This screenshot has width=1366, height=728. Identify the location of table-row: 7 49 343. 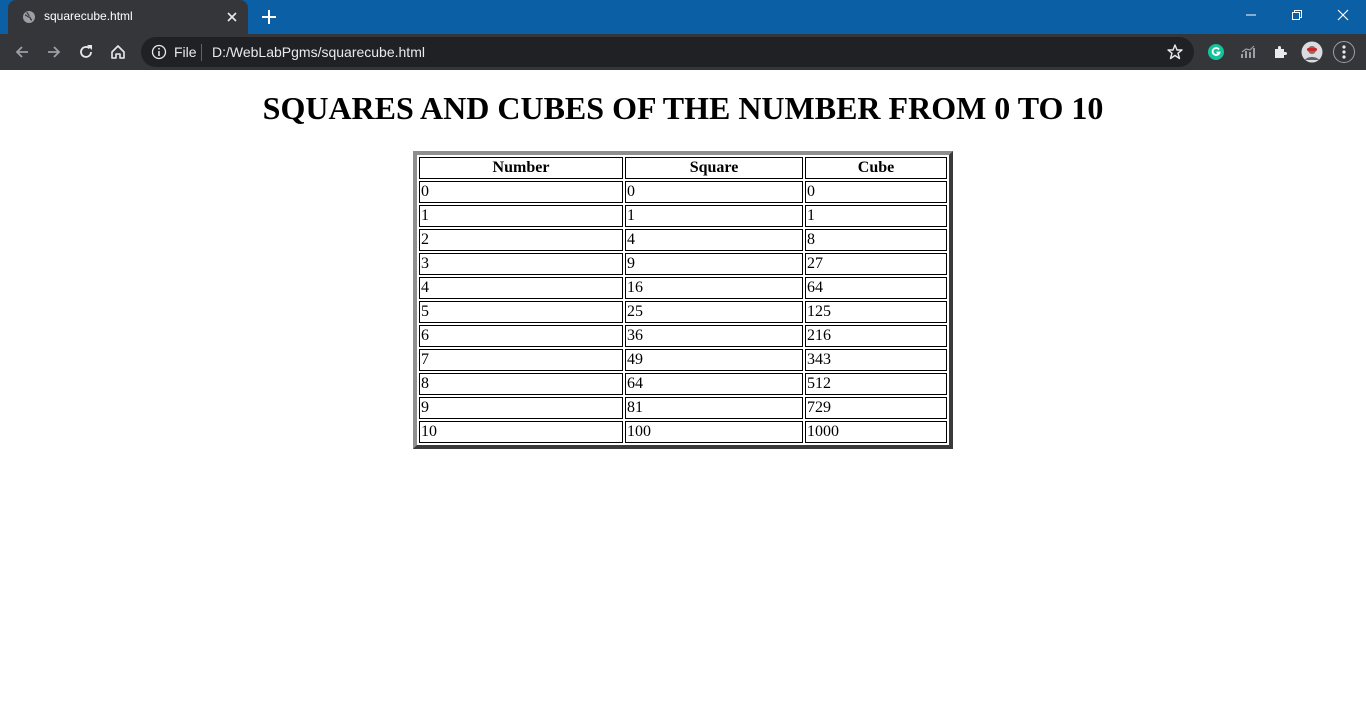
(683, 360).